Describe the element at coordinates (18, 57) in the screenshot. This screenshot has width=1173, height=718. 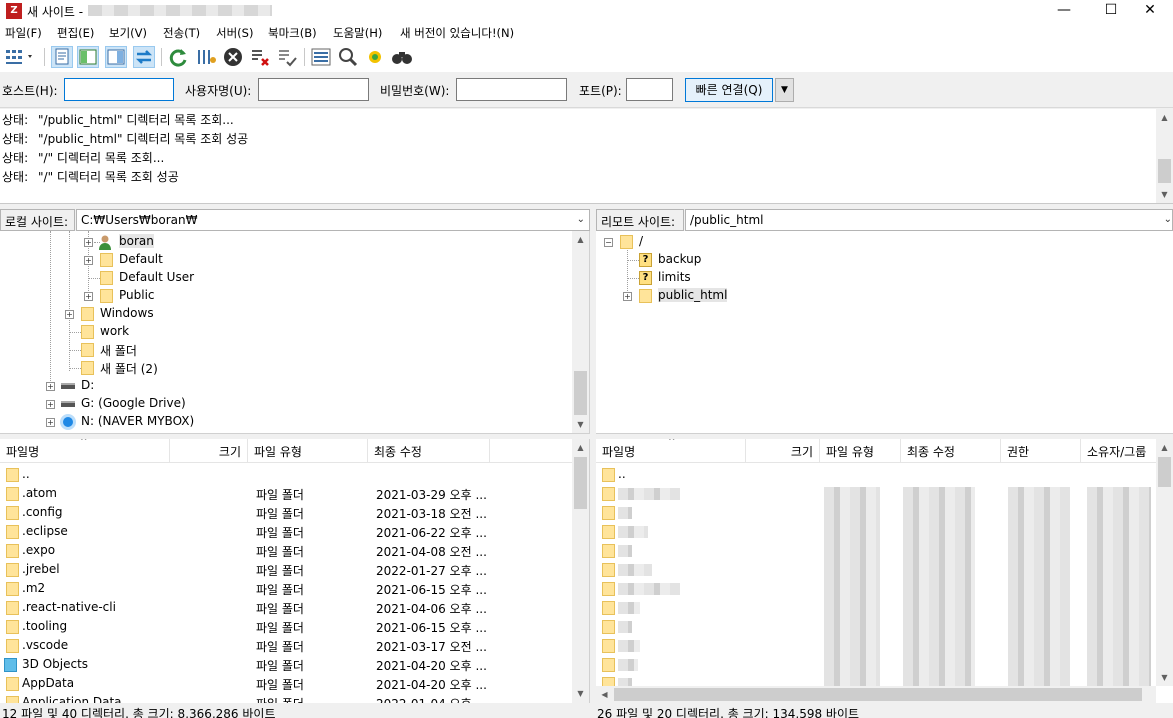
I see `site-manager-icon` at that location.